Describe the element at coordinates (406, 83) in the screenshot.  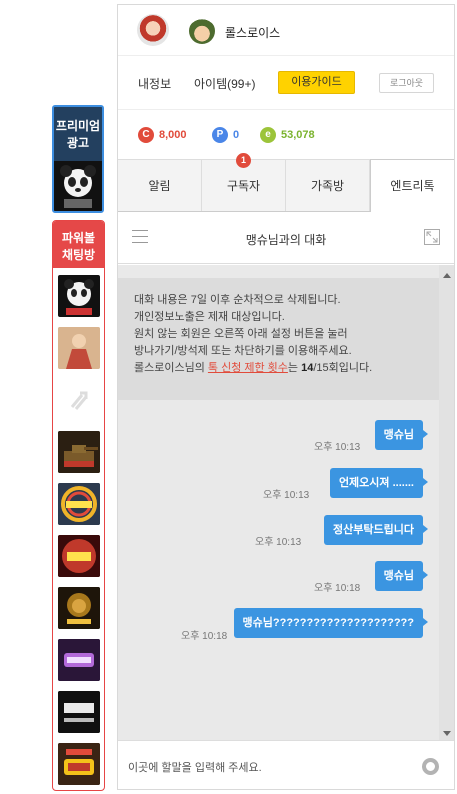
I see `logout-button: 로그아웃` at that location.